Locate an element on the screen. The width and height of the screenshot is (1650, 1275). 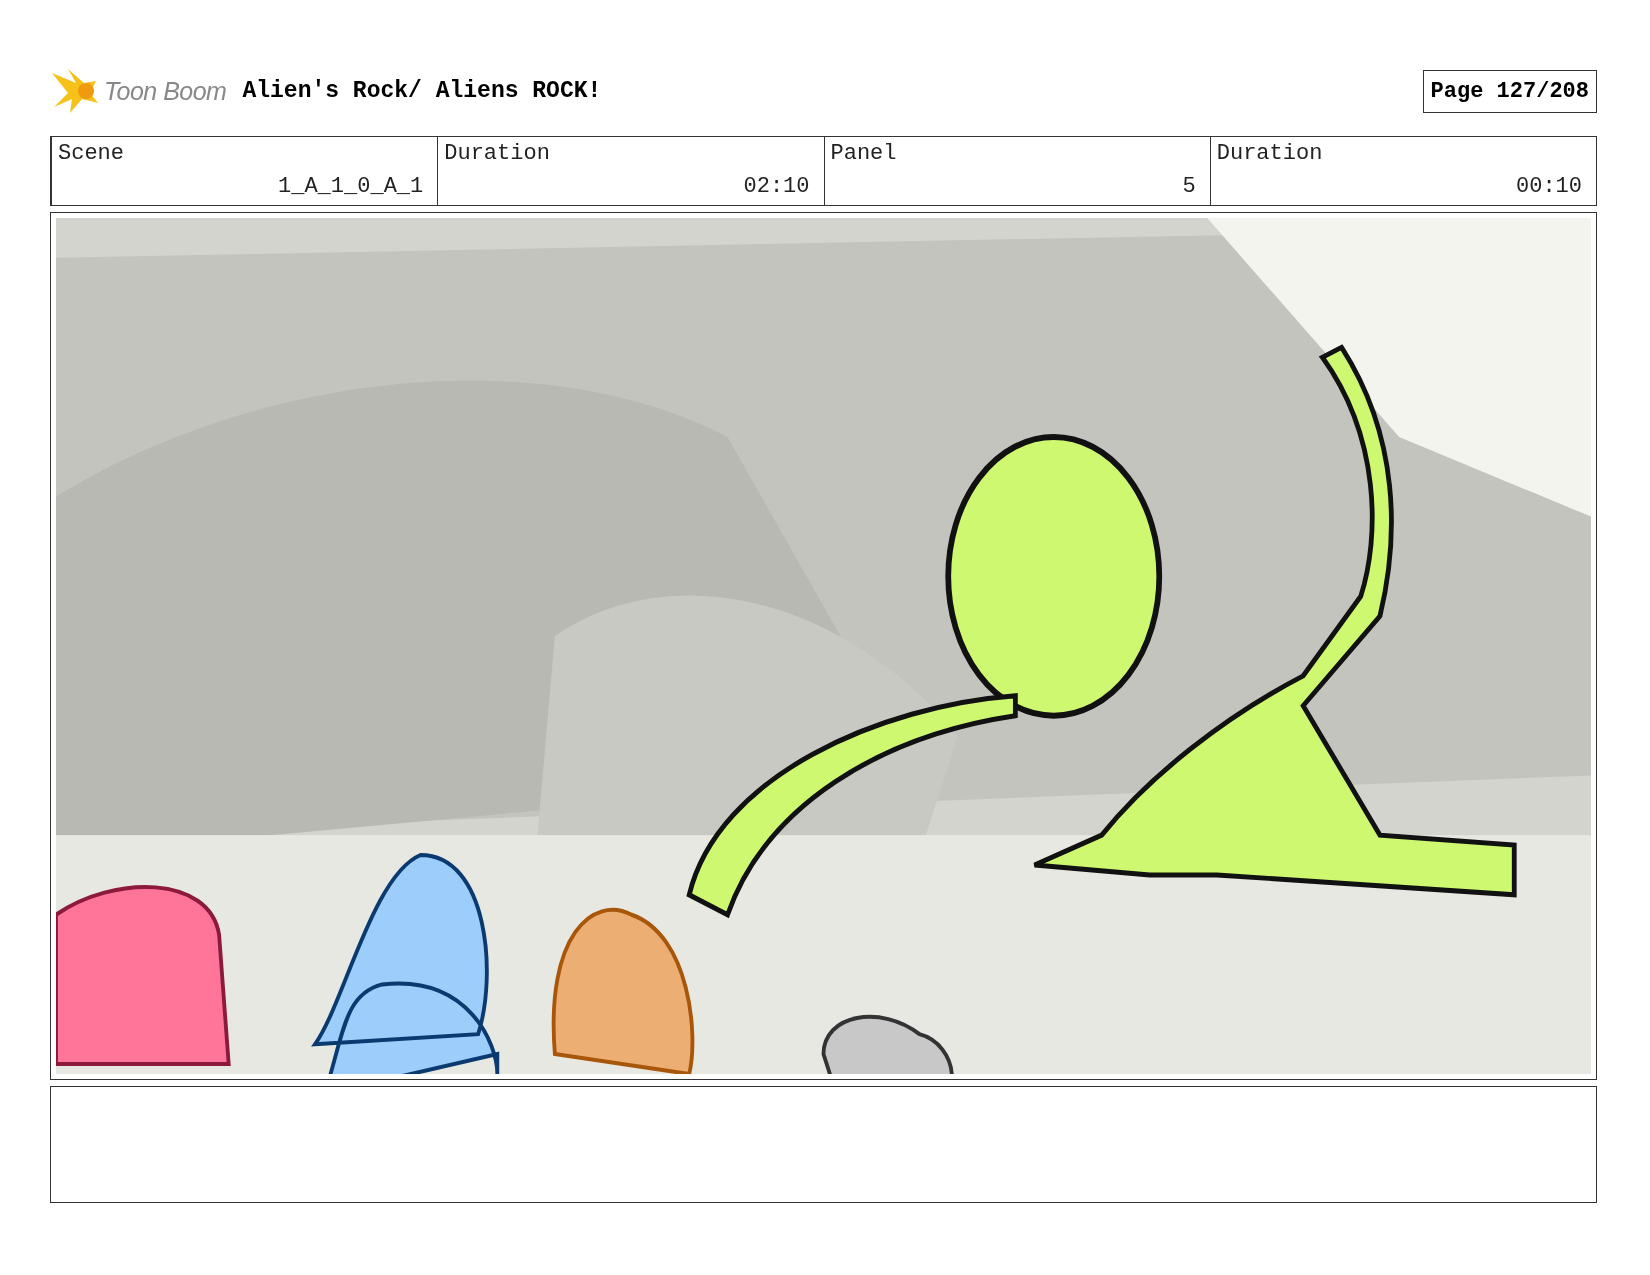
field-value: 02:10 is located at coordinates (776, 186).